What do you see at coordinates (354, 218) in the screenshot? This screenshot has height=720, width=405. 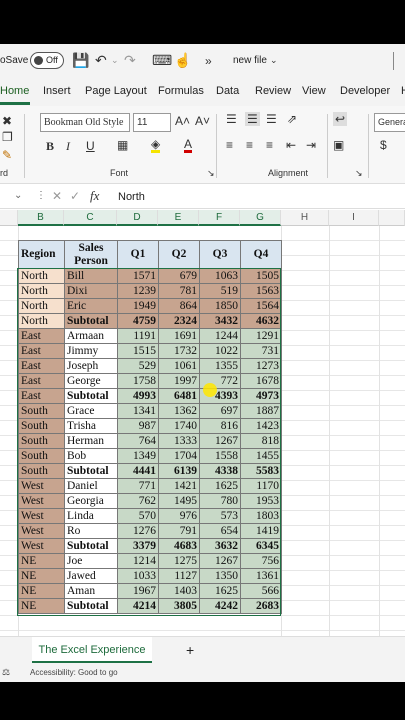 I see `column-header-i: I` at bounding box center [354, 218].